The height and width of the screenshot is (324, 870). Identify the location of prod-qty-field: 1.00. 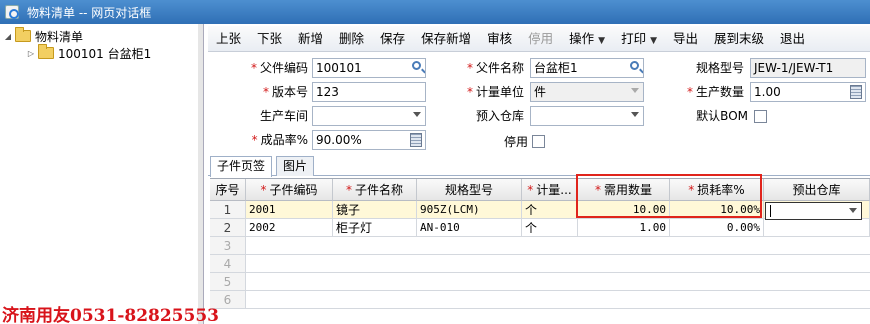
(808, 92).